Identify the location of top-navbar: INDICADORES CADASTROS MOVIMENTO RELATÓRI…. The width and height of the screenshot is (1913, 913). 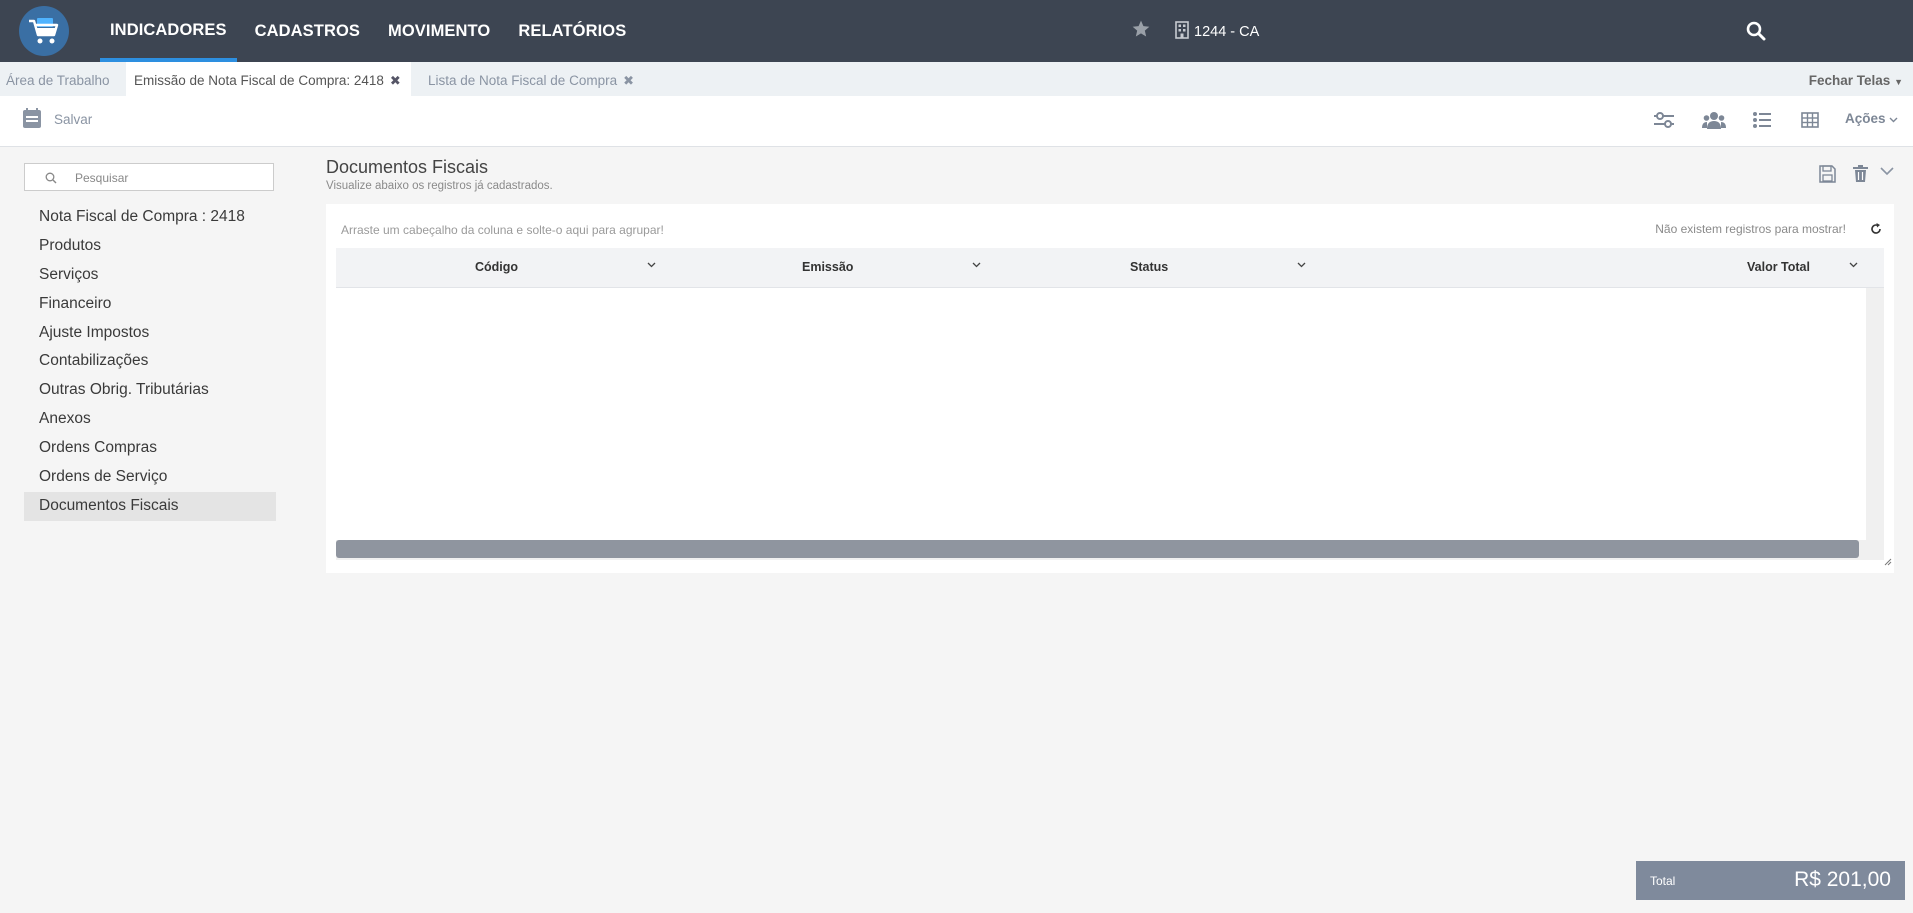
(956, 31).